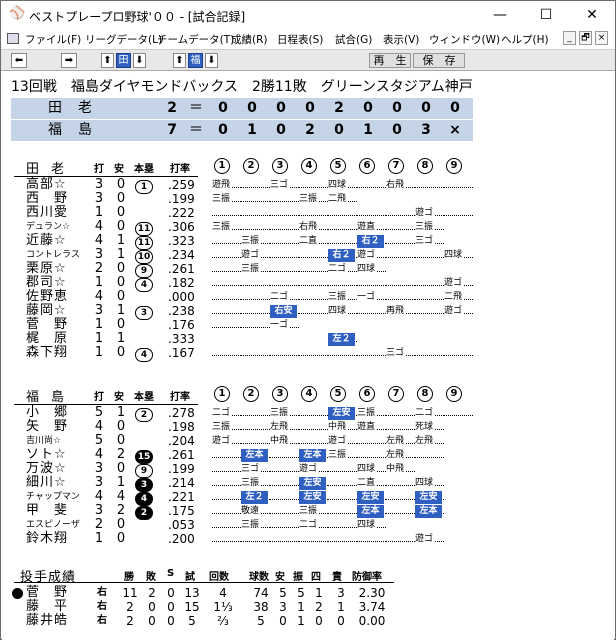 This screenshot has width=616, height=640. I want to click on player-row: 森下翔 1 0 4 .167 三ゴ, so click(308, 354).